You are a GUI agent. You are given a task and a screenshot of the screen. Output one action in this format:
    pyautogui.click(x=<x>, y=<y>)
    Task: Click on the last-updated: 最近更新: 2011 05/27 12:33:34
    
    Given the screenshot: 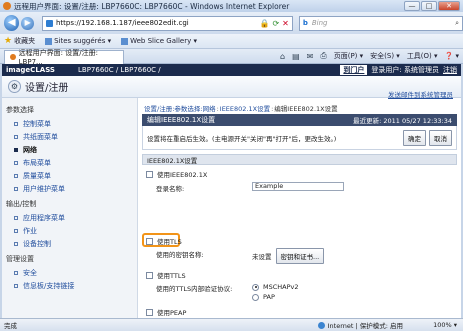 What is the action you would take?
    pyautogui.click(x=402, y=121)
    